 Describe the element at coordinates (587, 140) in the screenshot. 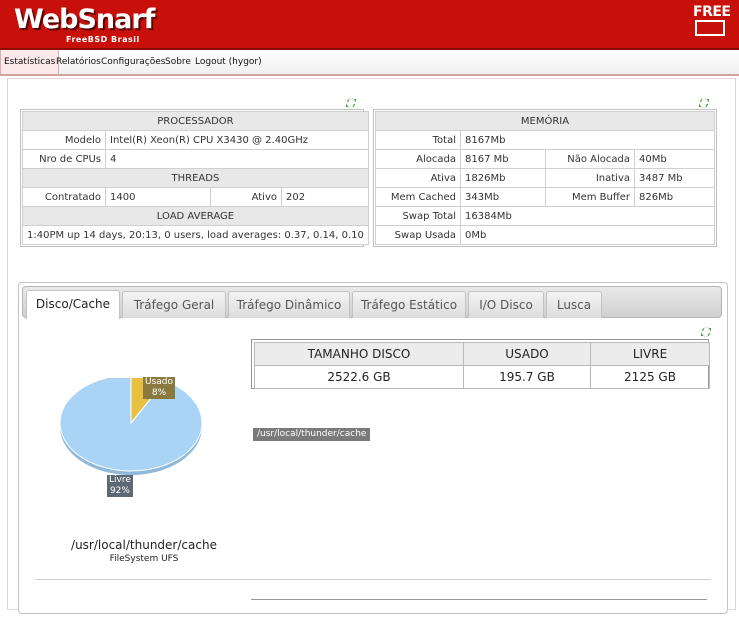

I see `total-value: 8167Mb` at that location.